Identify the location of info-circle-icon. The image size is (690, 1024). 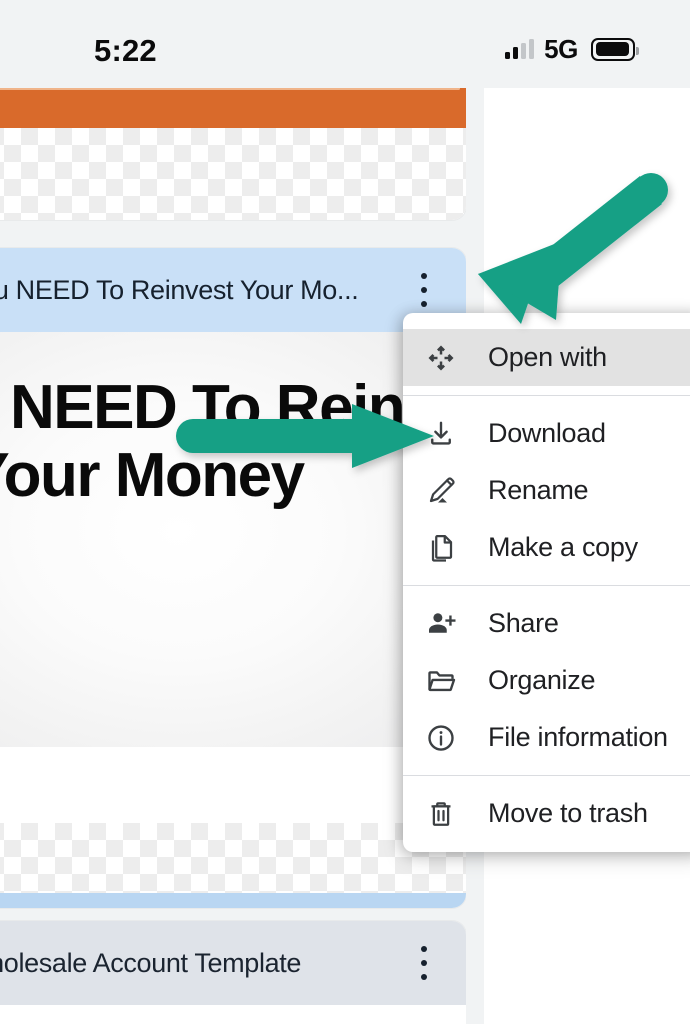
(449, 738).